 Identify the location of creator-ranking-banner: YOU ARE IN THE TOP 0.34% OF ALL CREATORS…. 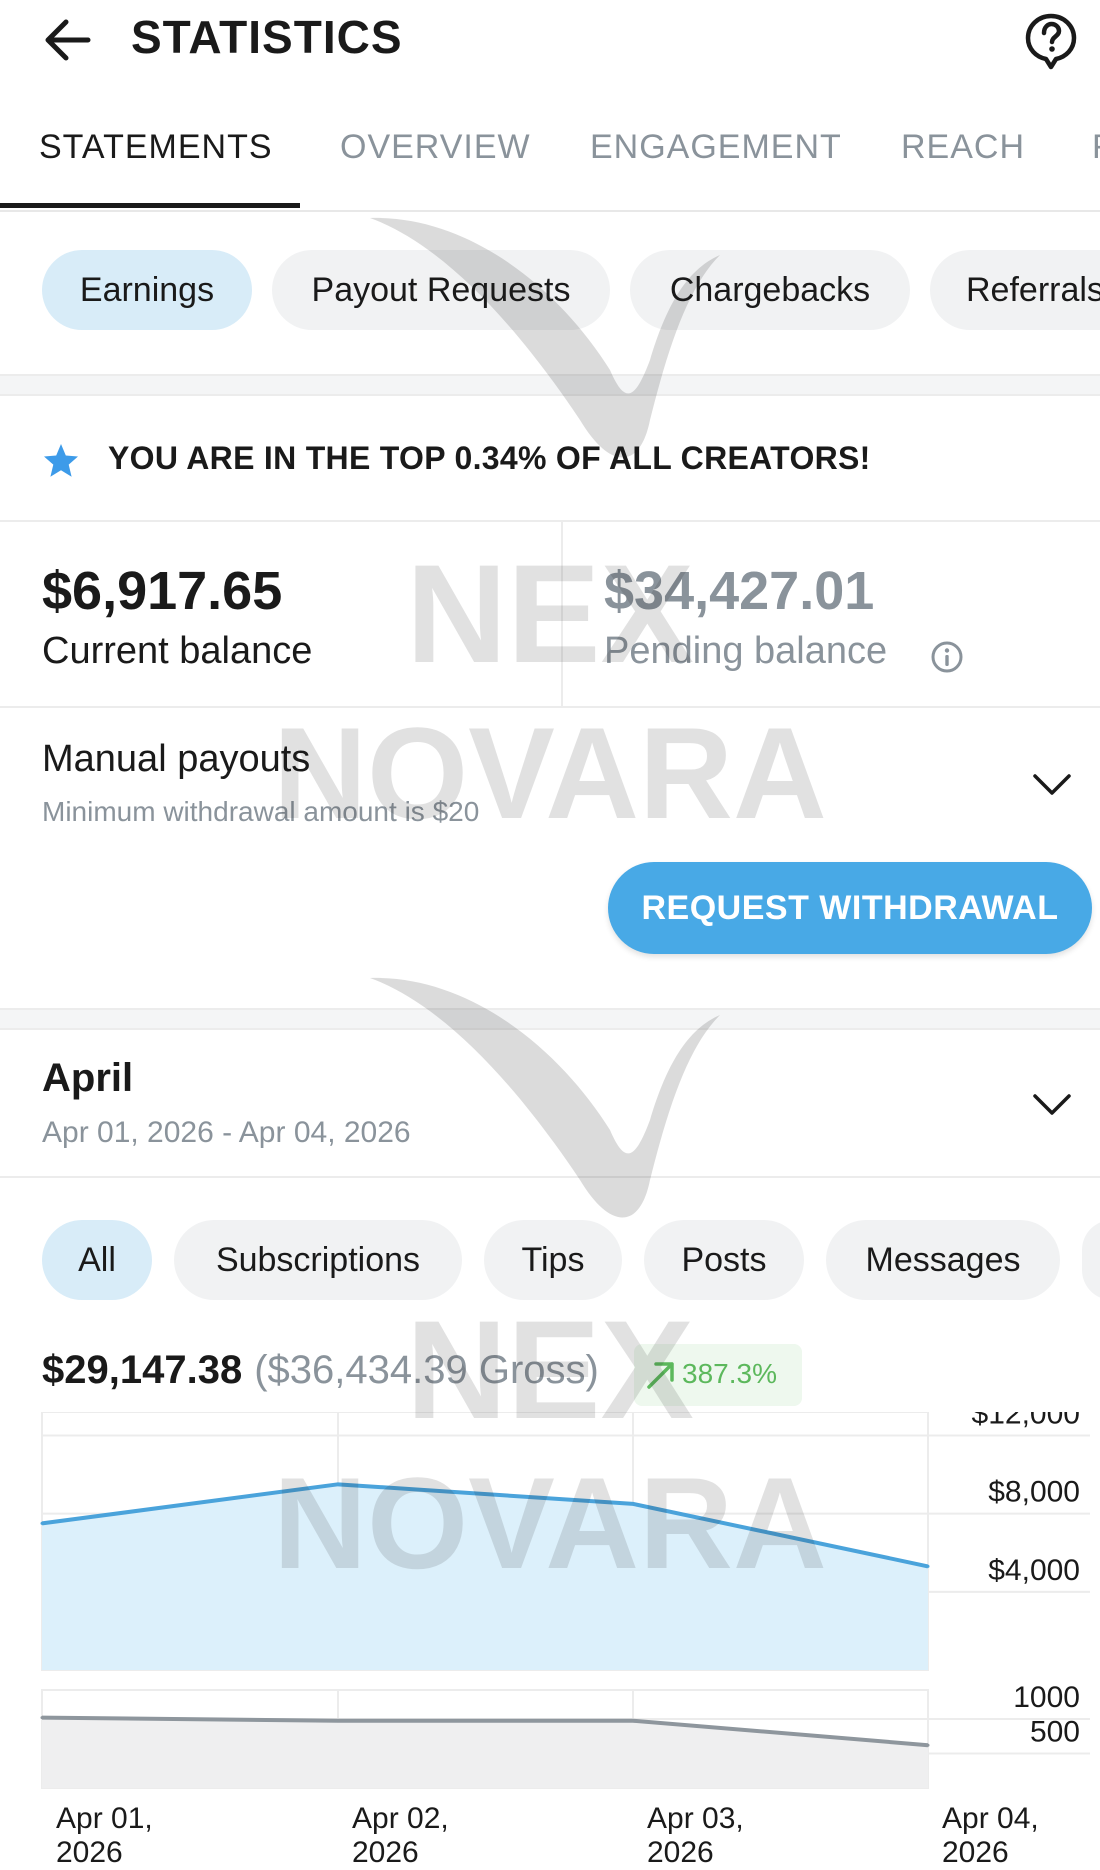
(550, 460).